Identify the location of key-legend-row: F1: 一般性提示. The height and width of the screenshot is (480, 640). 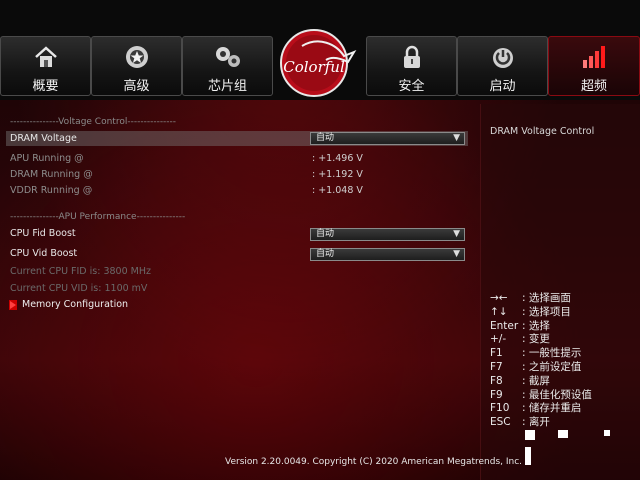
(536, 353).